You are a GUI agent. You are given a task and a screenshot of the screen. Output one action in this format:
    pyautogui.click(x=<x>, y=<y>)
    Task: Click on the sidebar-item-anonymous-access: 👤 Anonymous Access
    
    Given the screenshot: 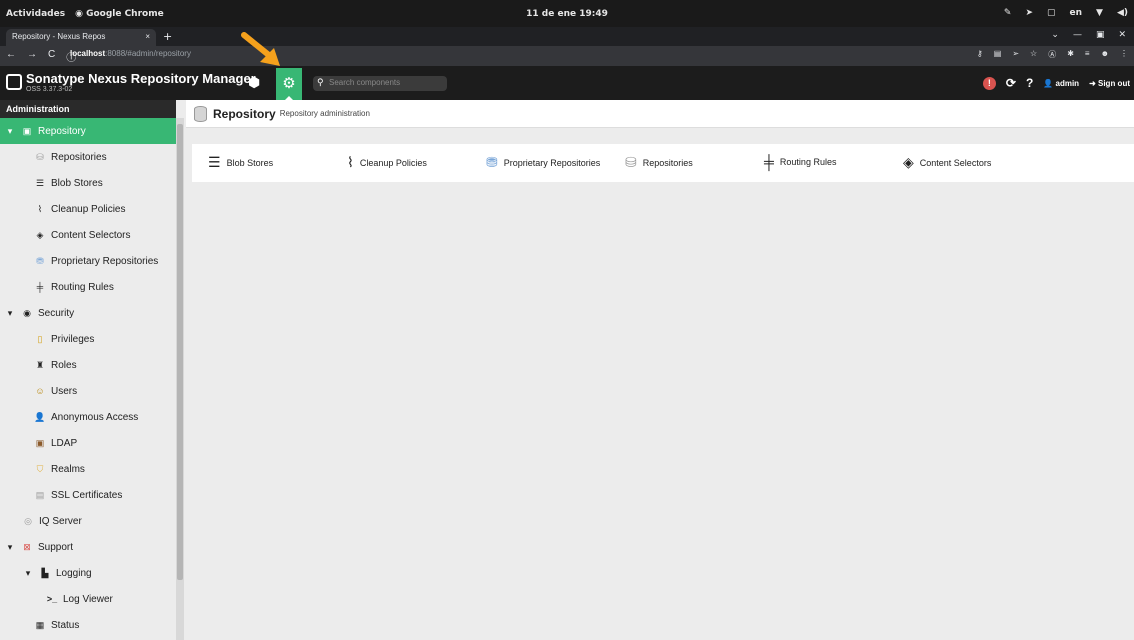 What is the action you would take?
    pyautogui.click(x=88, y=417)
    